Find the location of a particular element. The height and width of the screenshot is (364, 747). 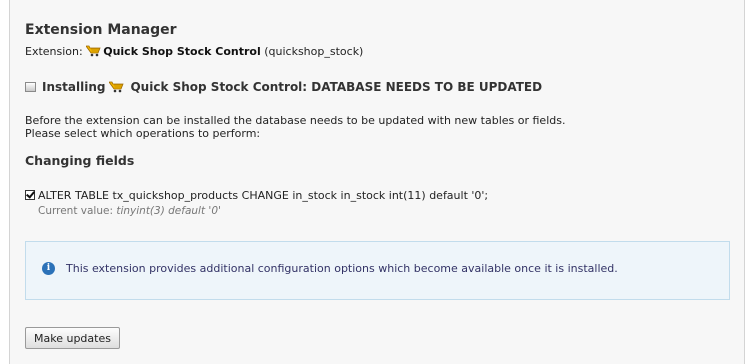

field-change-checkbox is located at coordinates (30, 195).